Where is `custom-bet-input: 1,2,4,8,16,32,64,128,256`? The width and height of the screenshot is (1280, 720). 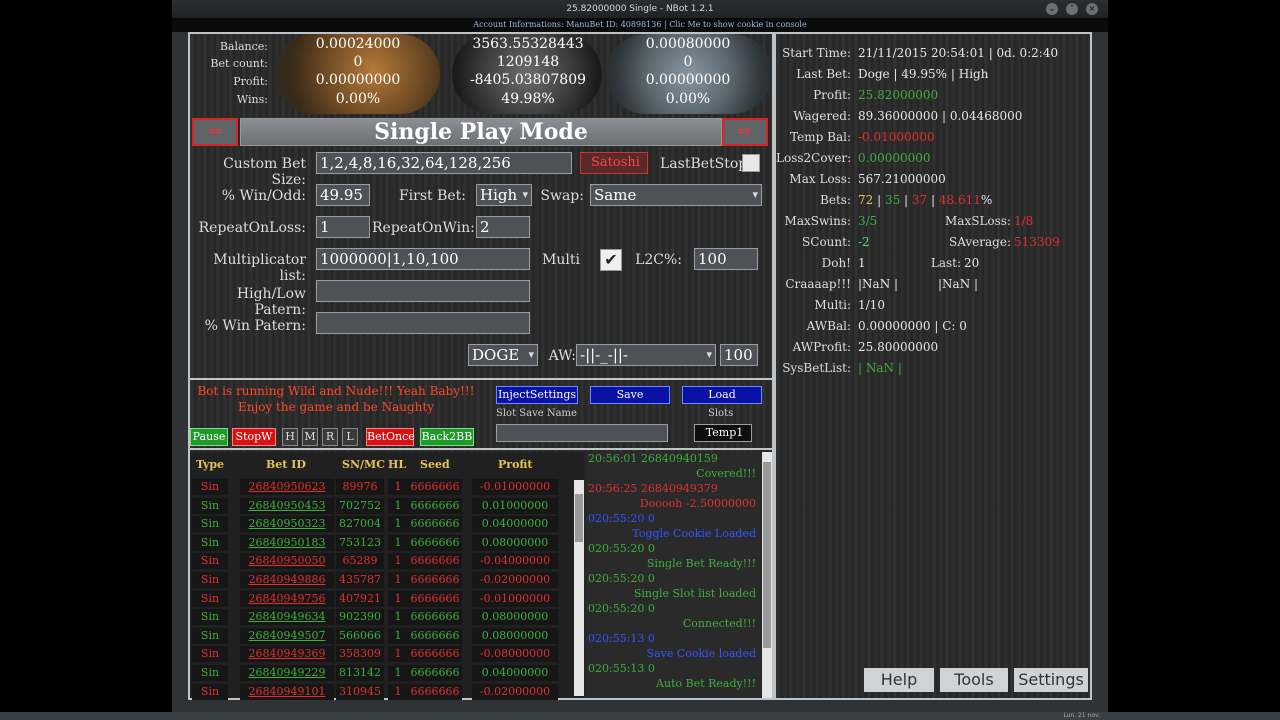 custom-bet-input: 1,2,4,8,16,32,64,128,256 is located at coordinates (444, 163).